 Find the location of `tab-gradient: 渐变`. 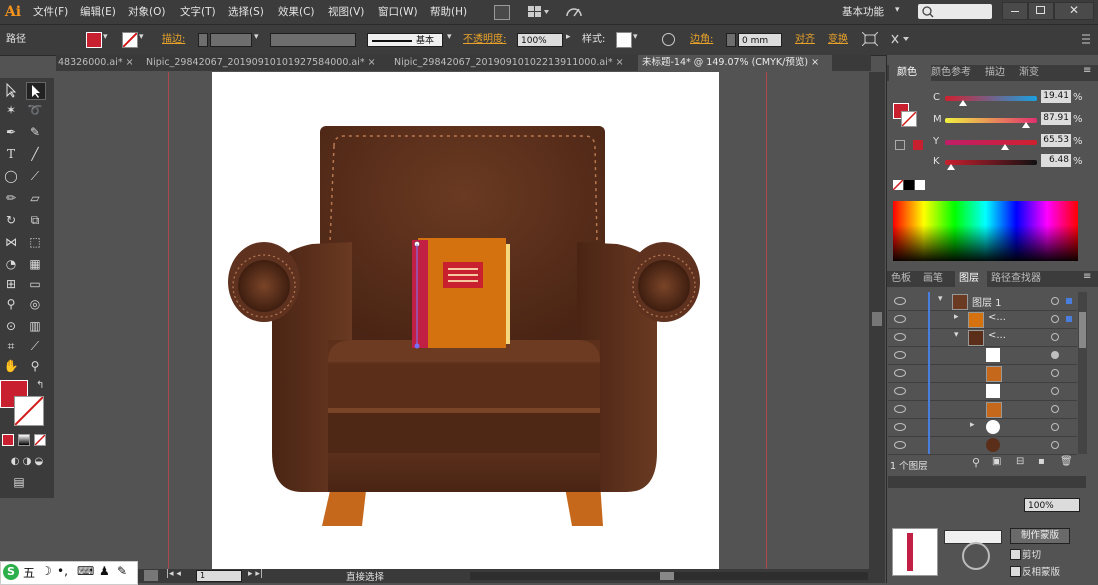

tab-gradient: 渐变 is located at coordinates (1034, 73).